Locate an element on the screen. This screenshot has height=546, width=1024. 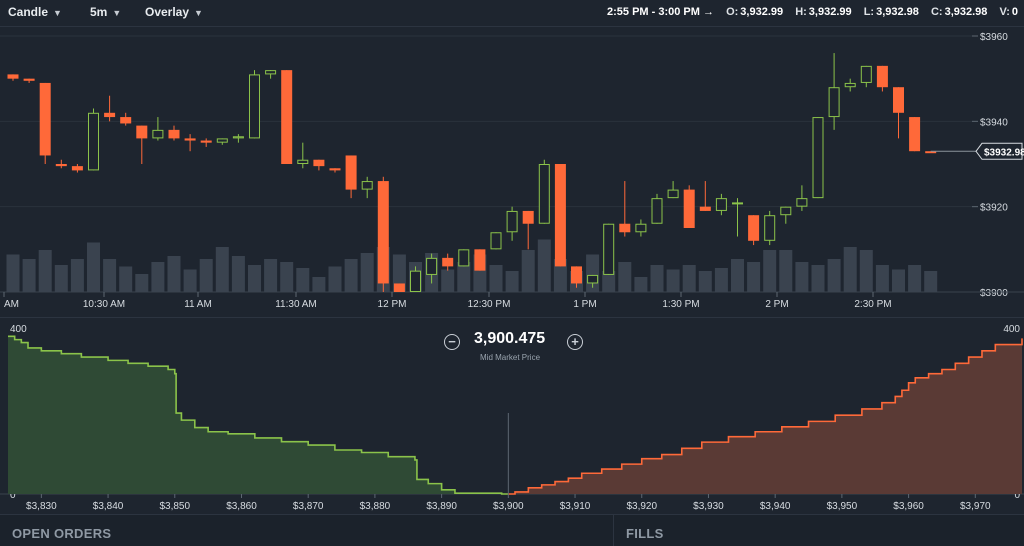
chart-type-dropdown: Candle ▼ is located at coordinates (35, 12).